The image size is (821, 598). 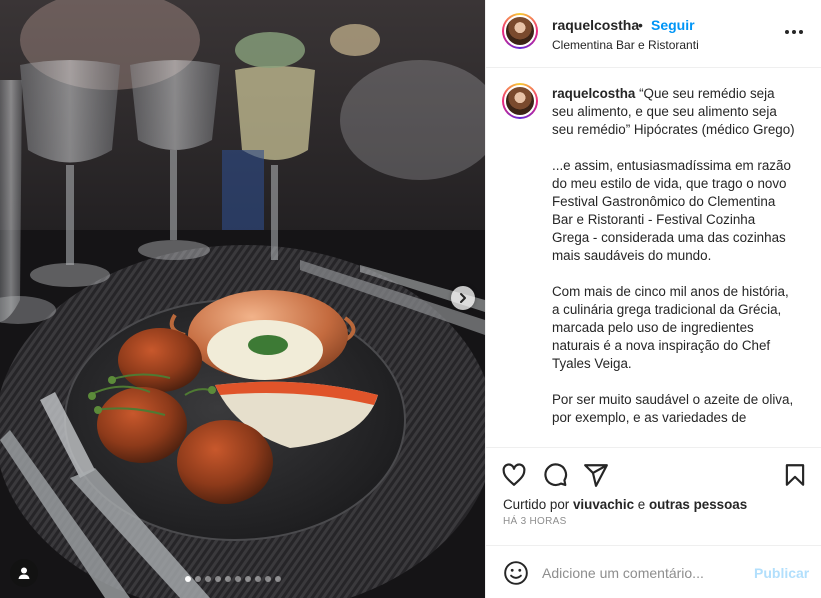 I want to click on heart-icon, so click(x=514, y=475).